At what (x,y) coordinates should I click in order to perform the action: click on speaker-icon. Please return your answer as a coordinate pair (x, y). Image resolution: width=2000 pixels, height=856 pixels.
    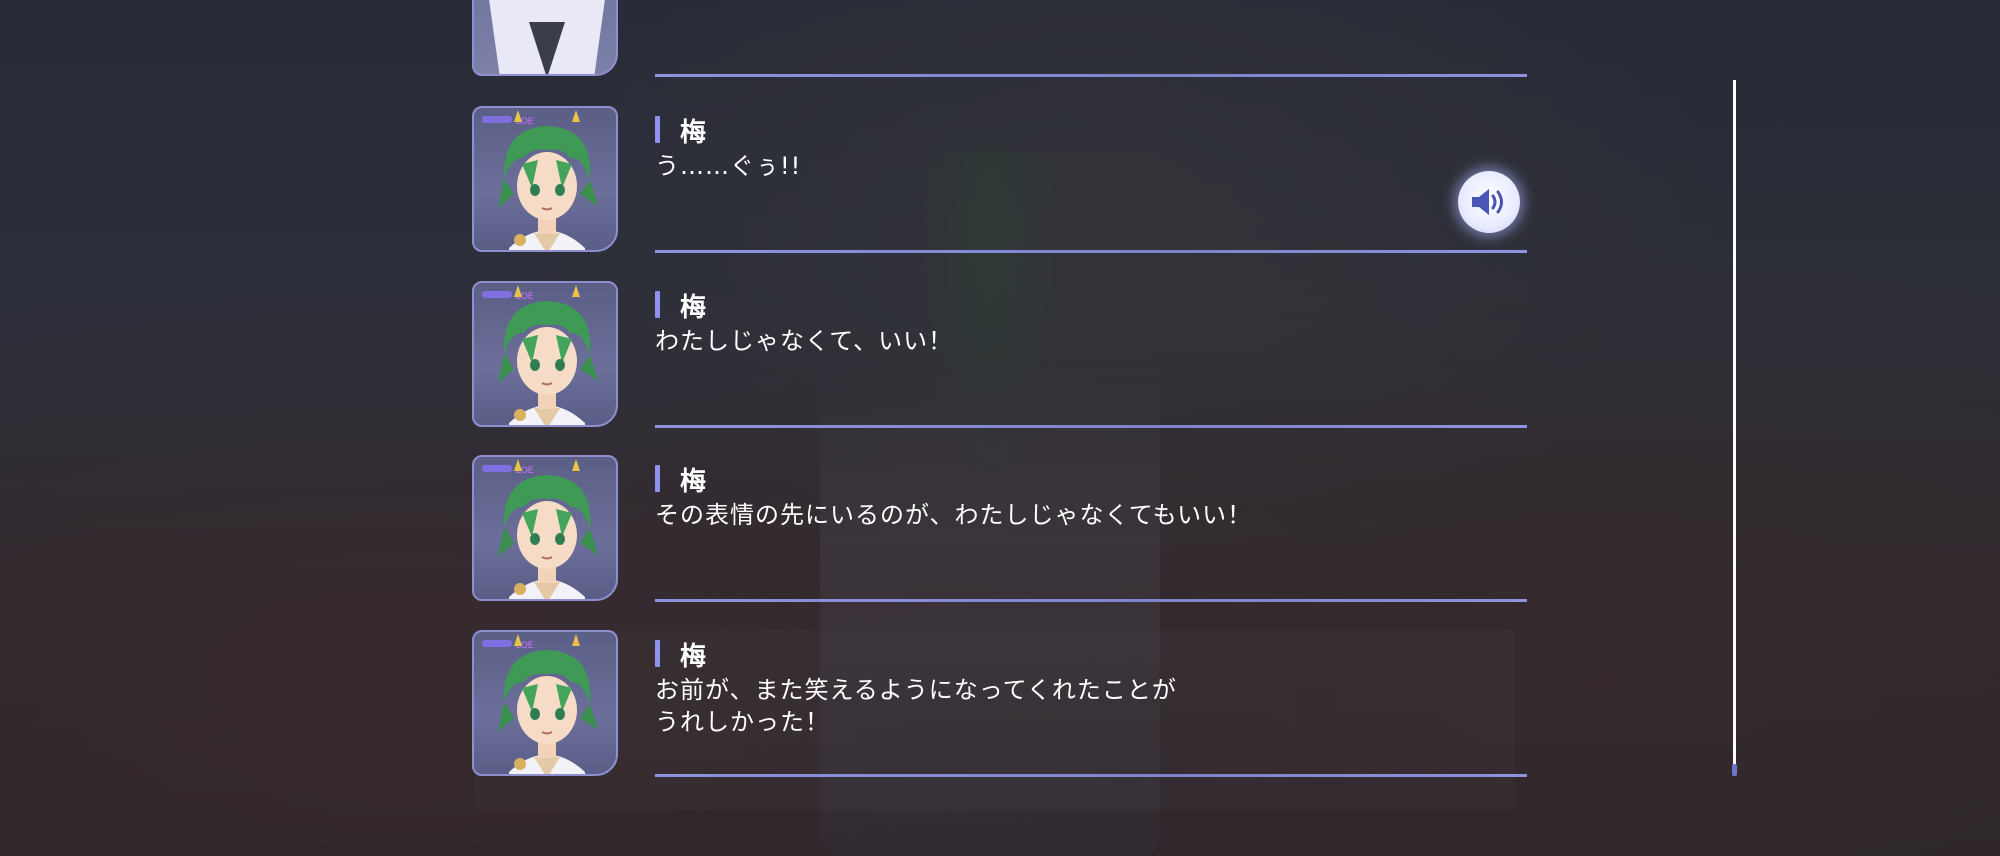
    Looking at the image, I should click on (1487, 202).